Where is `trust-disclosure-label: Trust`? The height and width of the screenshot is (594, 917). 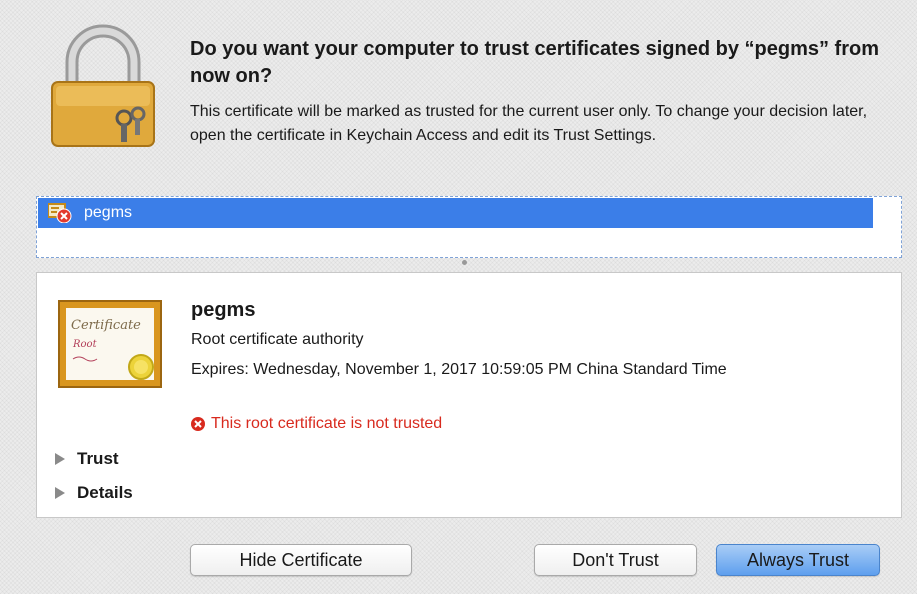
trust-disclosure-label: Trust is located at coordinates (98, 458).